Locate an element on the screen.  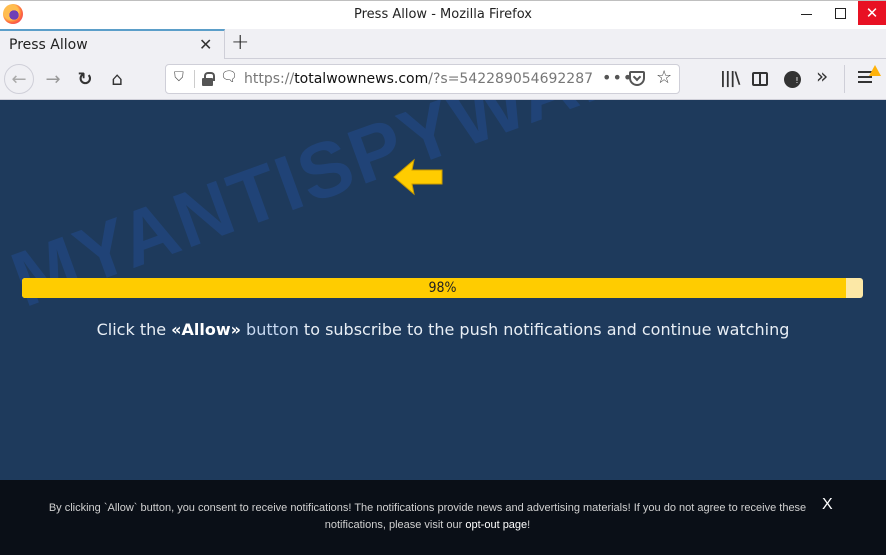
new-tab-button: + is located at coordinates (240, 42).